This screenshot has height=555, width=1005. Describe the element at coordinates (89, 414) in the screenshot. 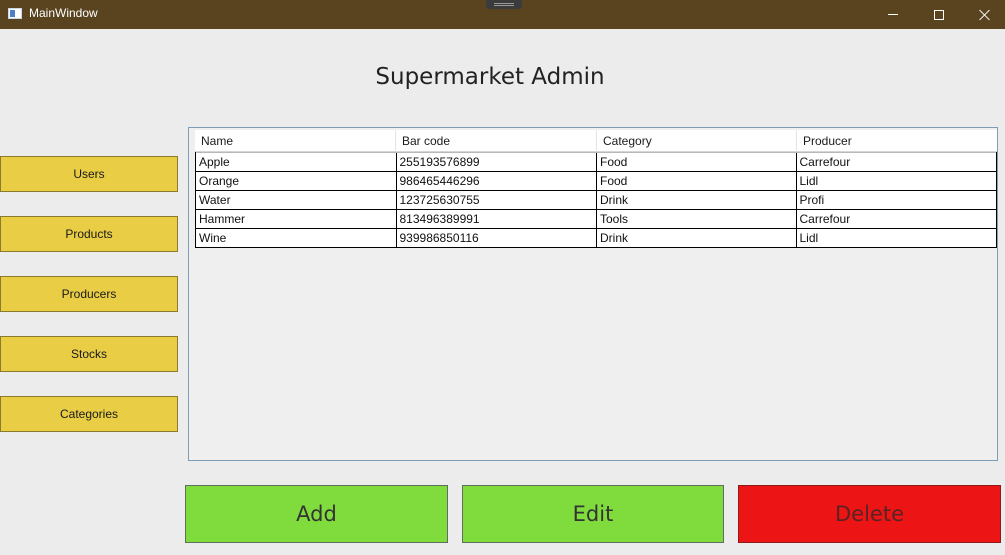

I see `sidebar-item-categories: Categories` at that location.